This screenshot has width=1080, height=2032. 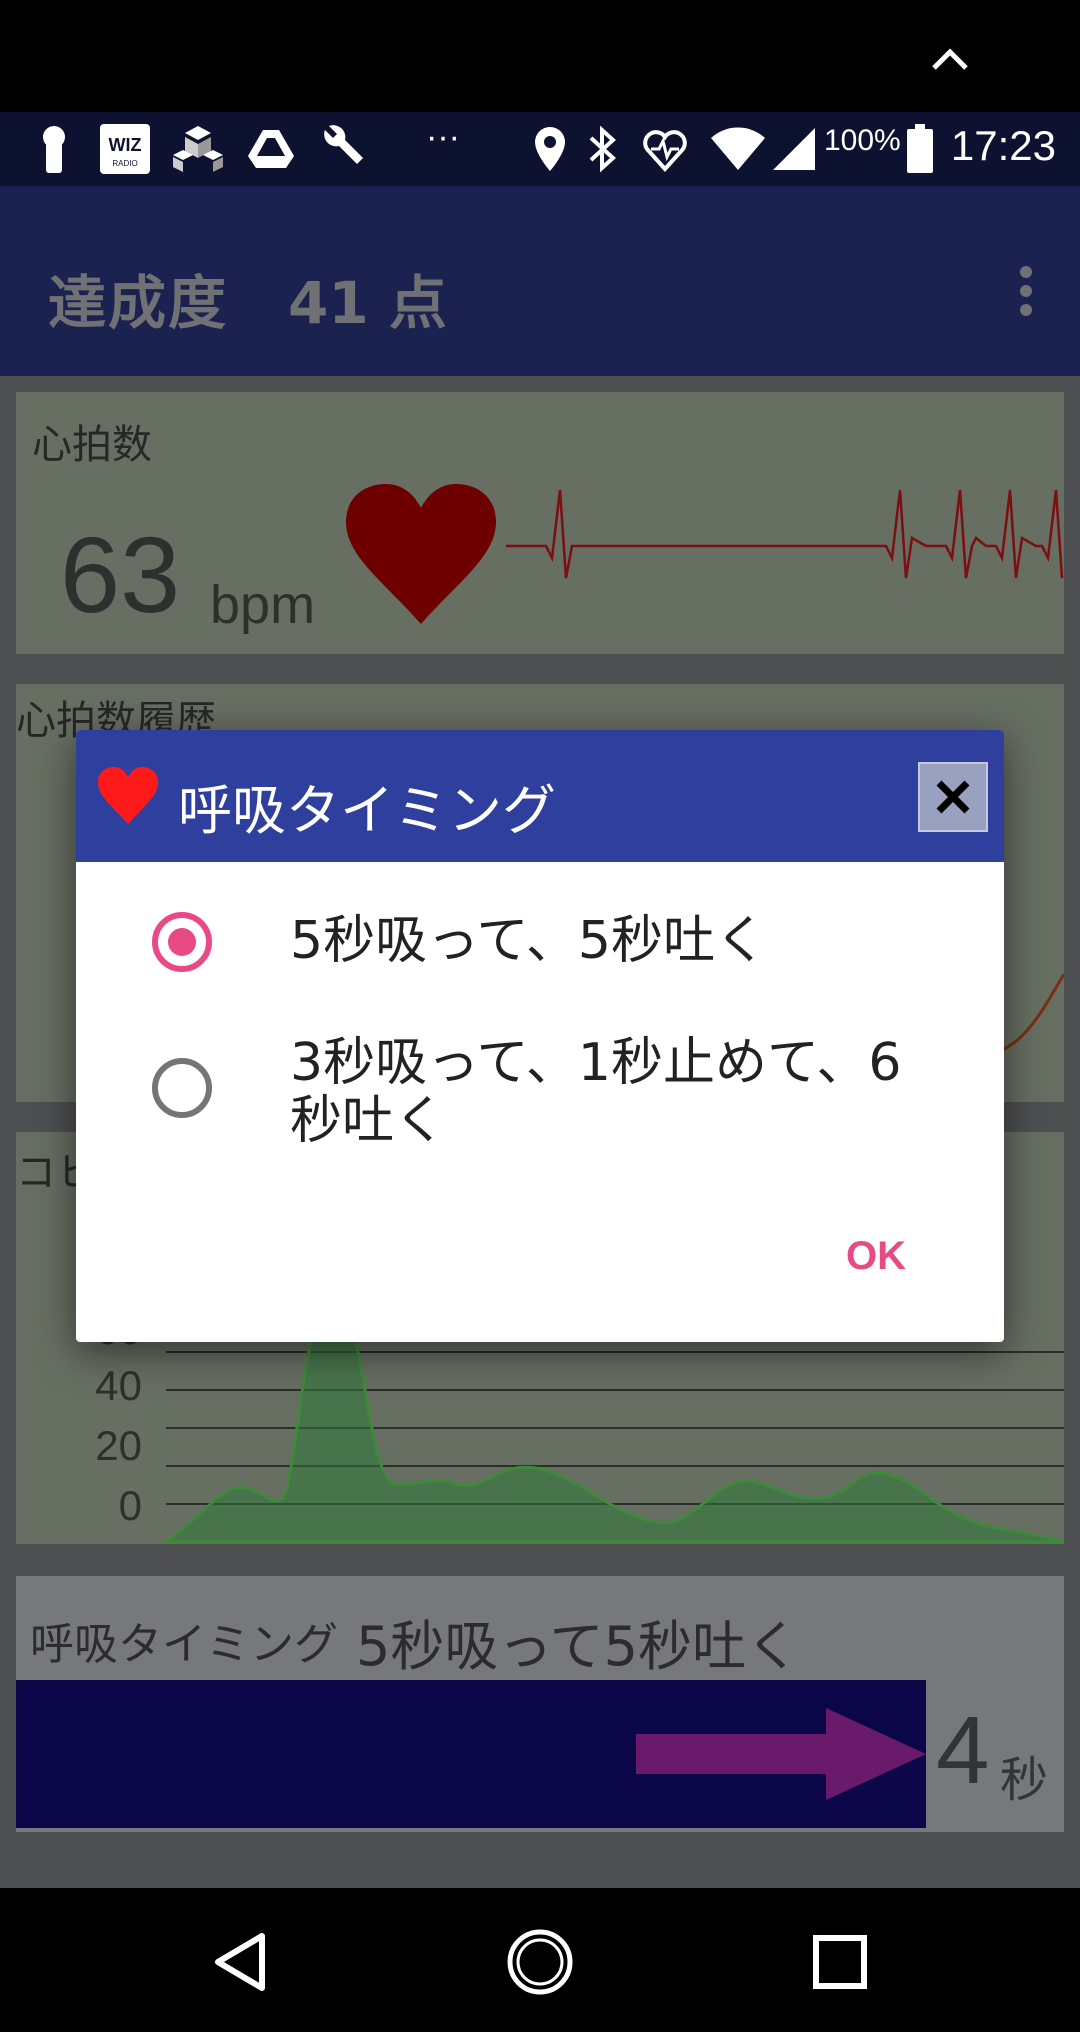 What do you see at coordinates (540, 56) in the screenshot?
I see `notification-shade-strip` at bounding box center [540, 56].